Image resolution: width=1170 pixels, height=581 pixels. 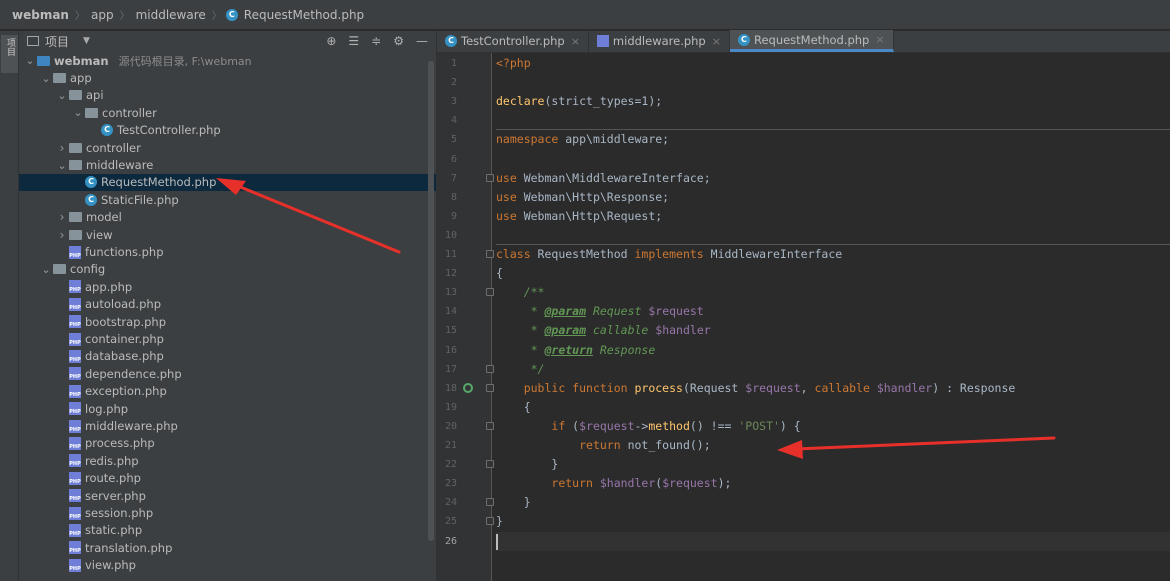 What do you see at coordinates (453, 102) in the screenshot?
I see `line-number: 3` at bounding box center [453, 102].